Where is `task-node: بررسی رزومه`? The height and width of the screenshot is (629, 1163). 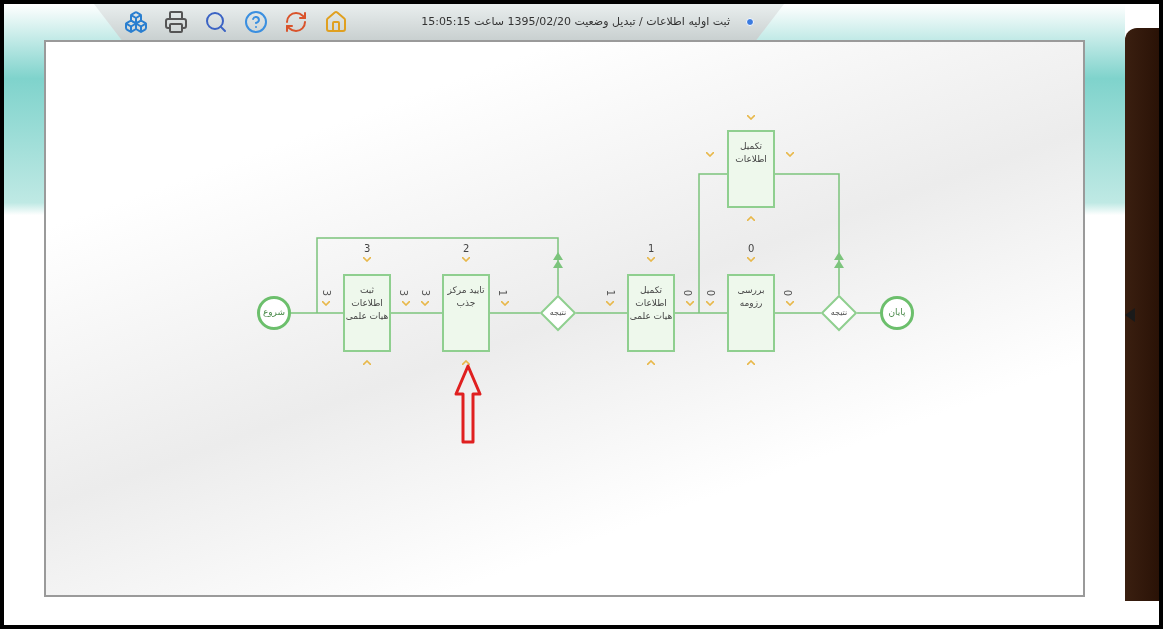 task-node: بررسی رزومه is located at coordinates (751, 313).